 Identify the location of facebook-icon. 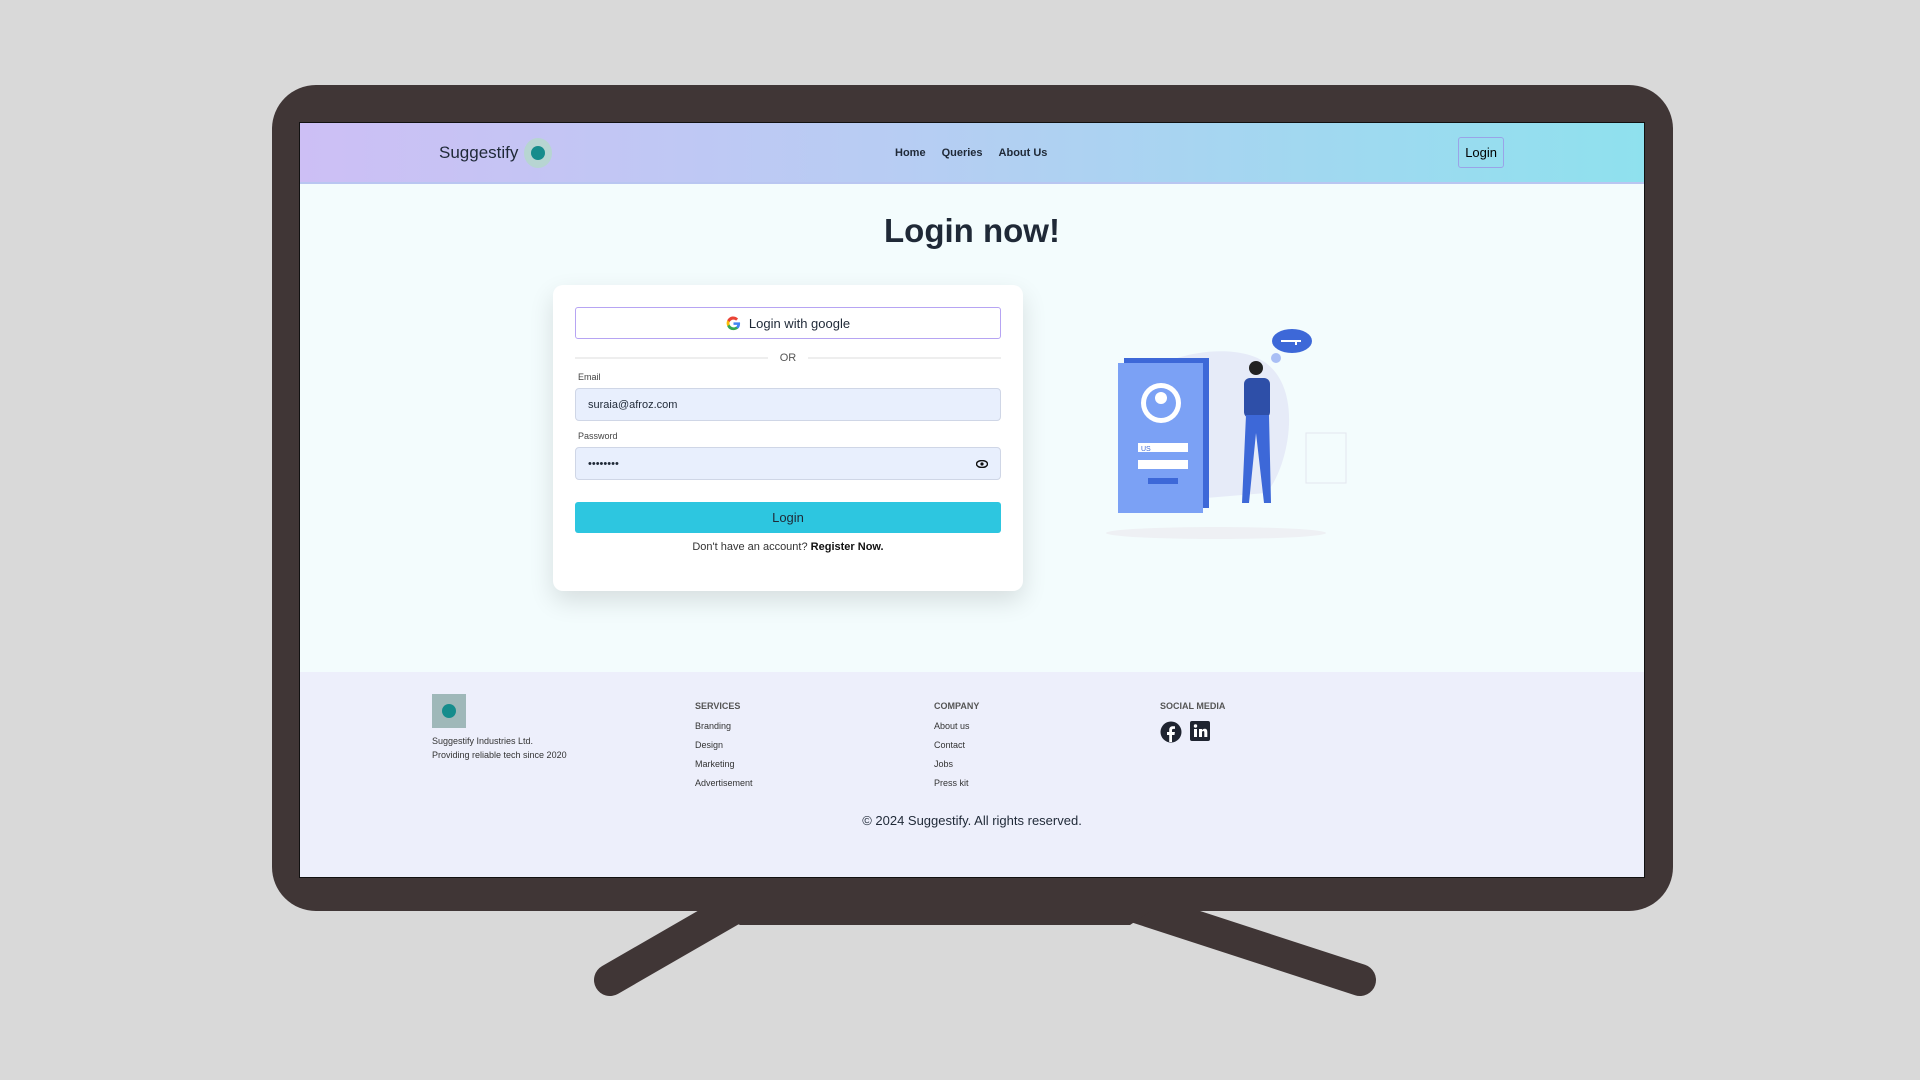
(1171, 732).